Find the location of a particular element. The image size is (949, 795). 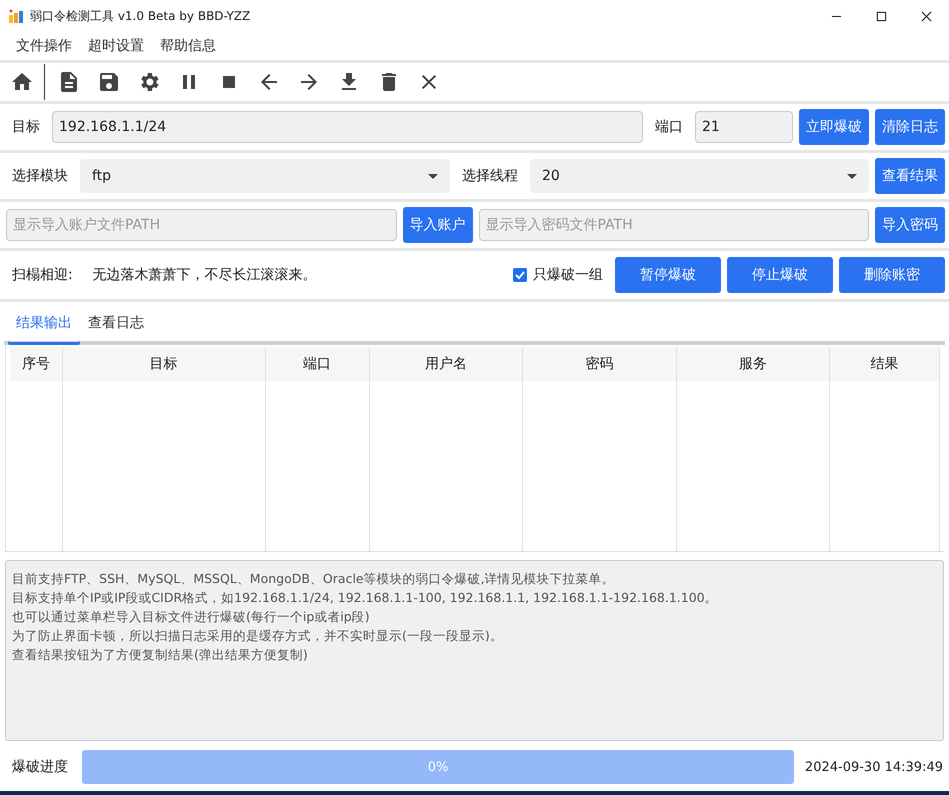

column-header: 序号 is located at coordinates (36, 364).